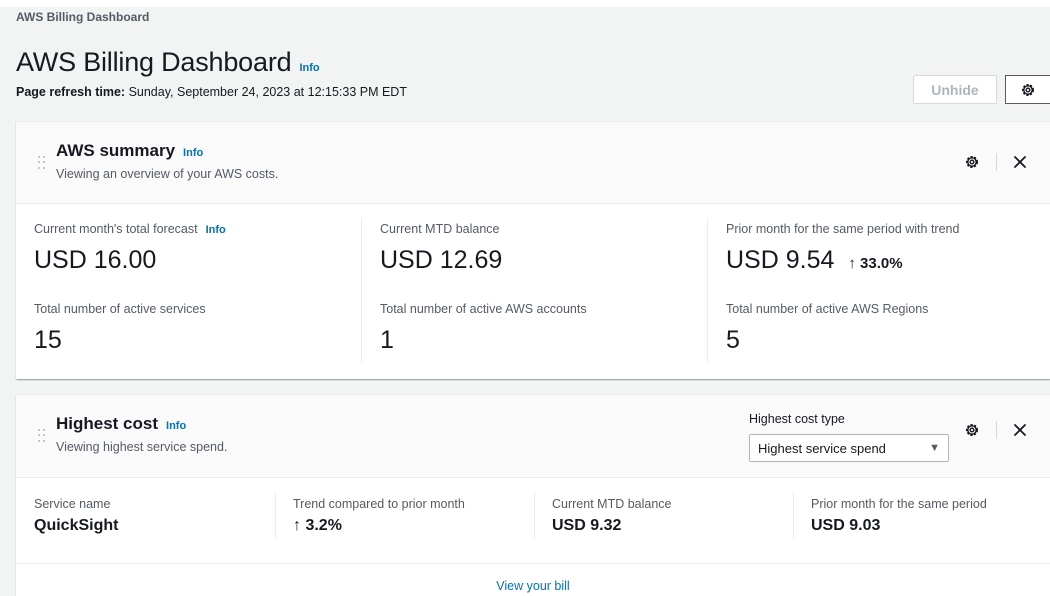 The width and height of the screenshot is (1050, 596). What do you see at coordinates (76, 525) in the screenshot?
I see `column-value: QuickSight` at bounding box center [76, 525].